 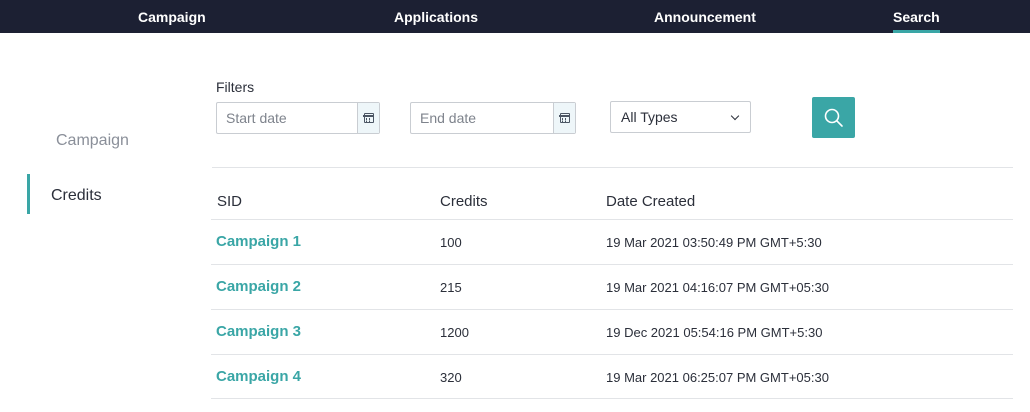 What do you see at coordinates (436, 16) in the screenshot?
I see `nav-applications: Applications` at bounding box center [436, 16].